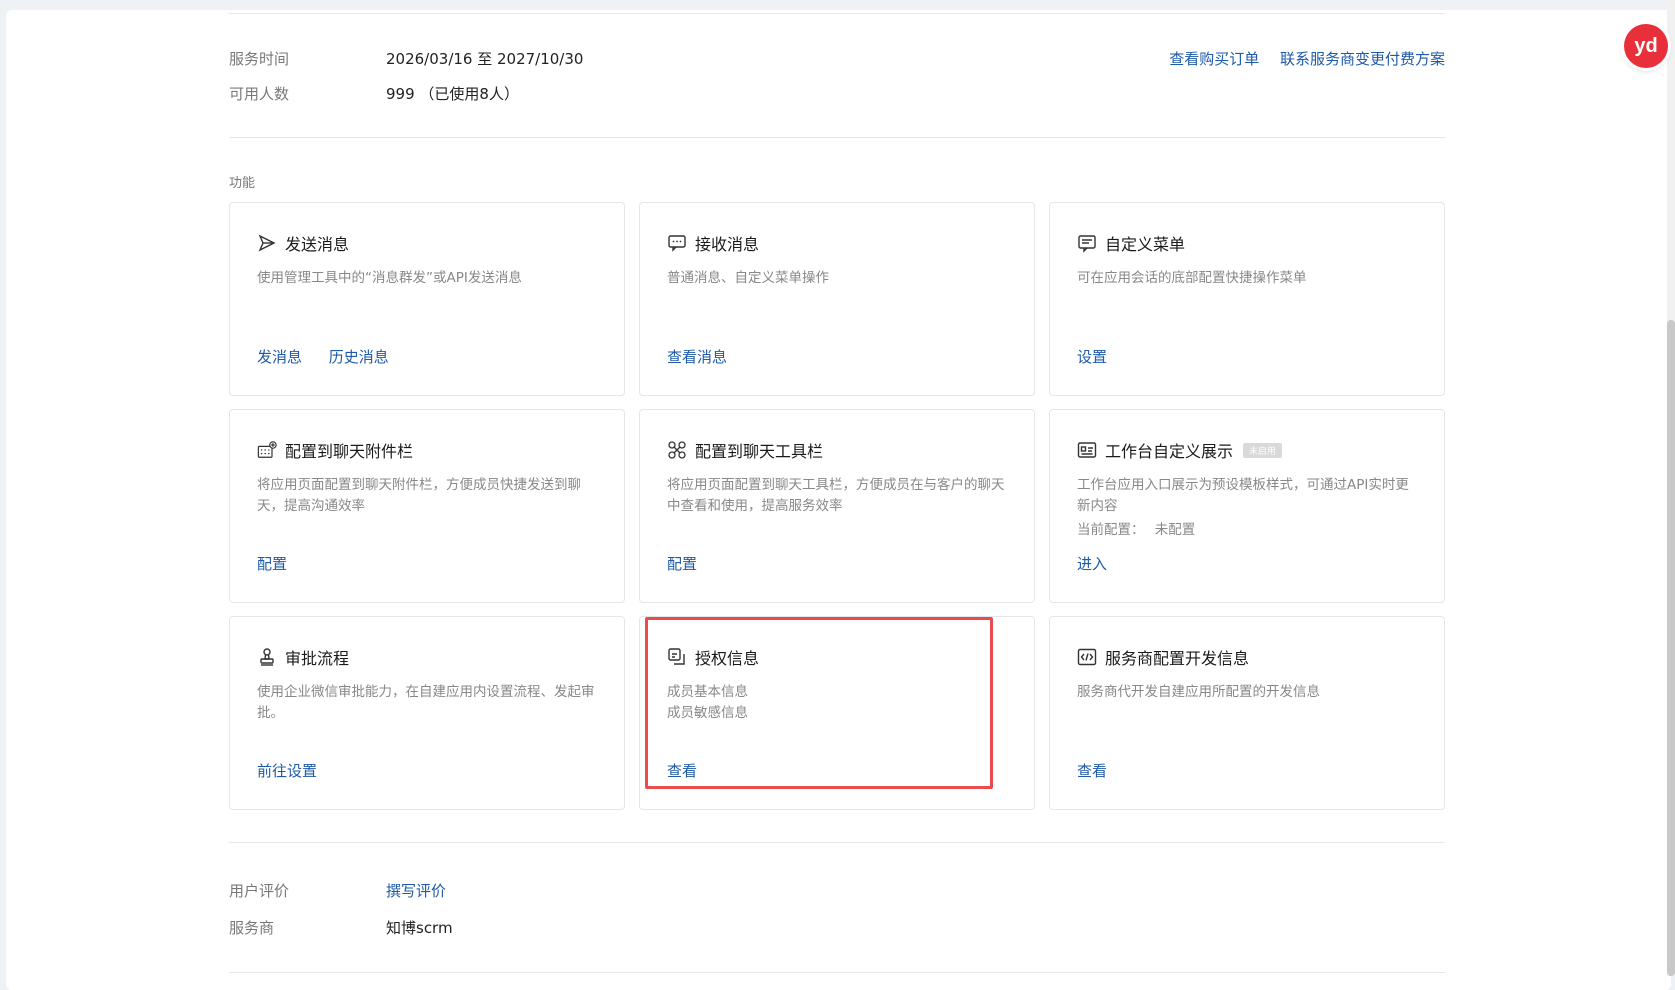  What do you see at coordinates (697, 357) in the screenshot?
I see `view-messages-link: 查看消息` at bounding box center [697, 357].